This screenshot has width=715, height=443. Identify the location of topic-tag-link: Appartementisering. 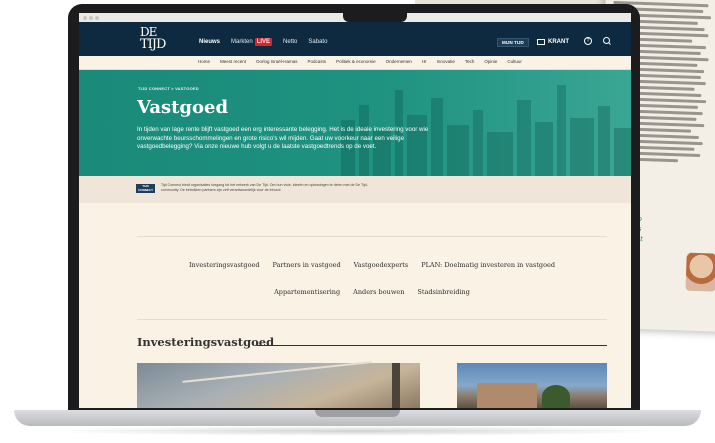
(307, 292).